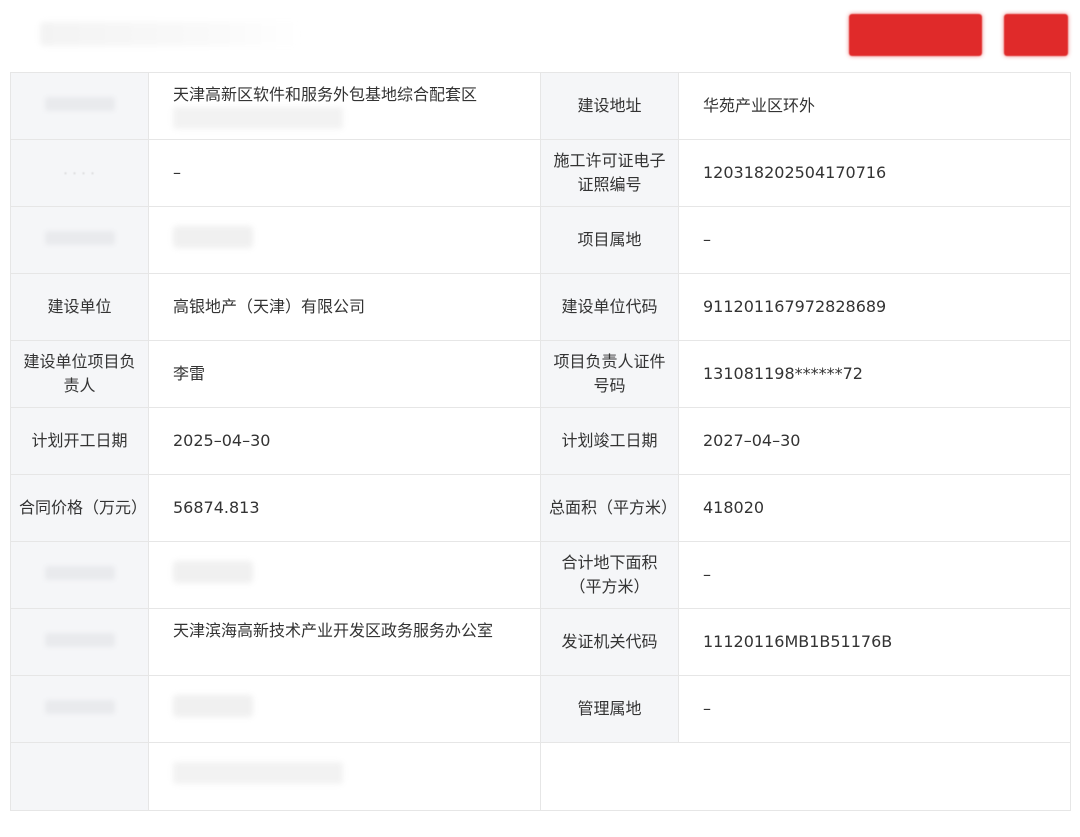  Describe the element at coordinates (805, 776) in the screenshot. I see `row-value-right` at that location.